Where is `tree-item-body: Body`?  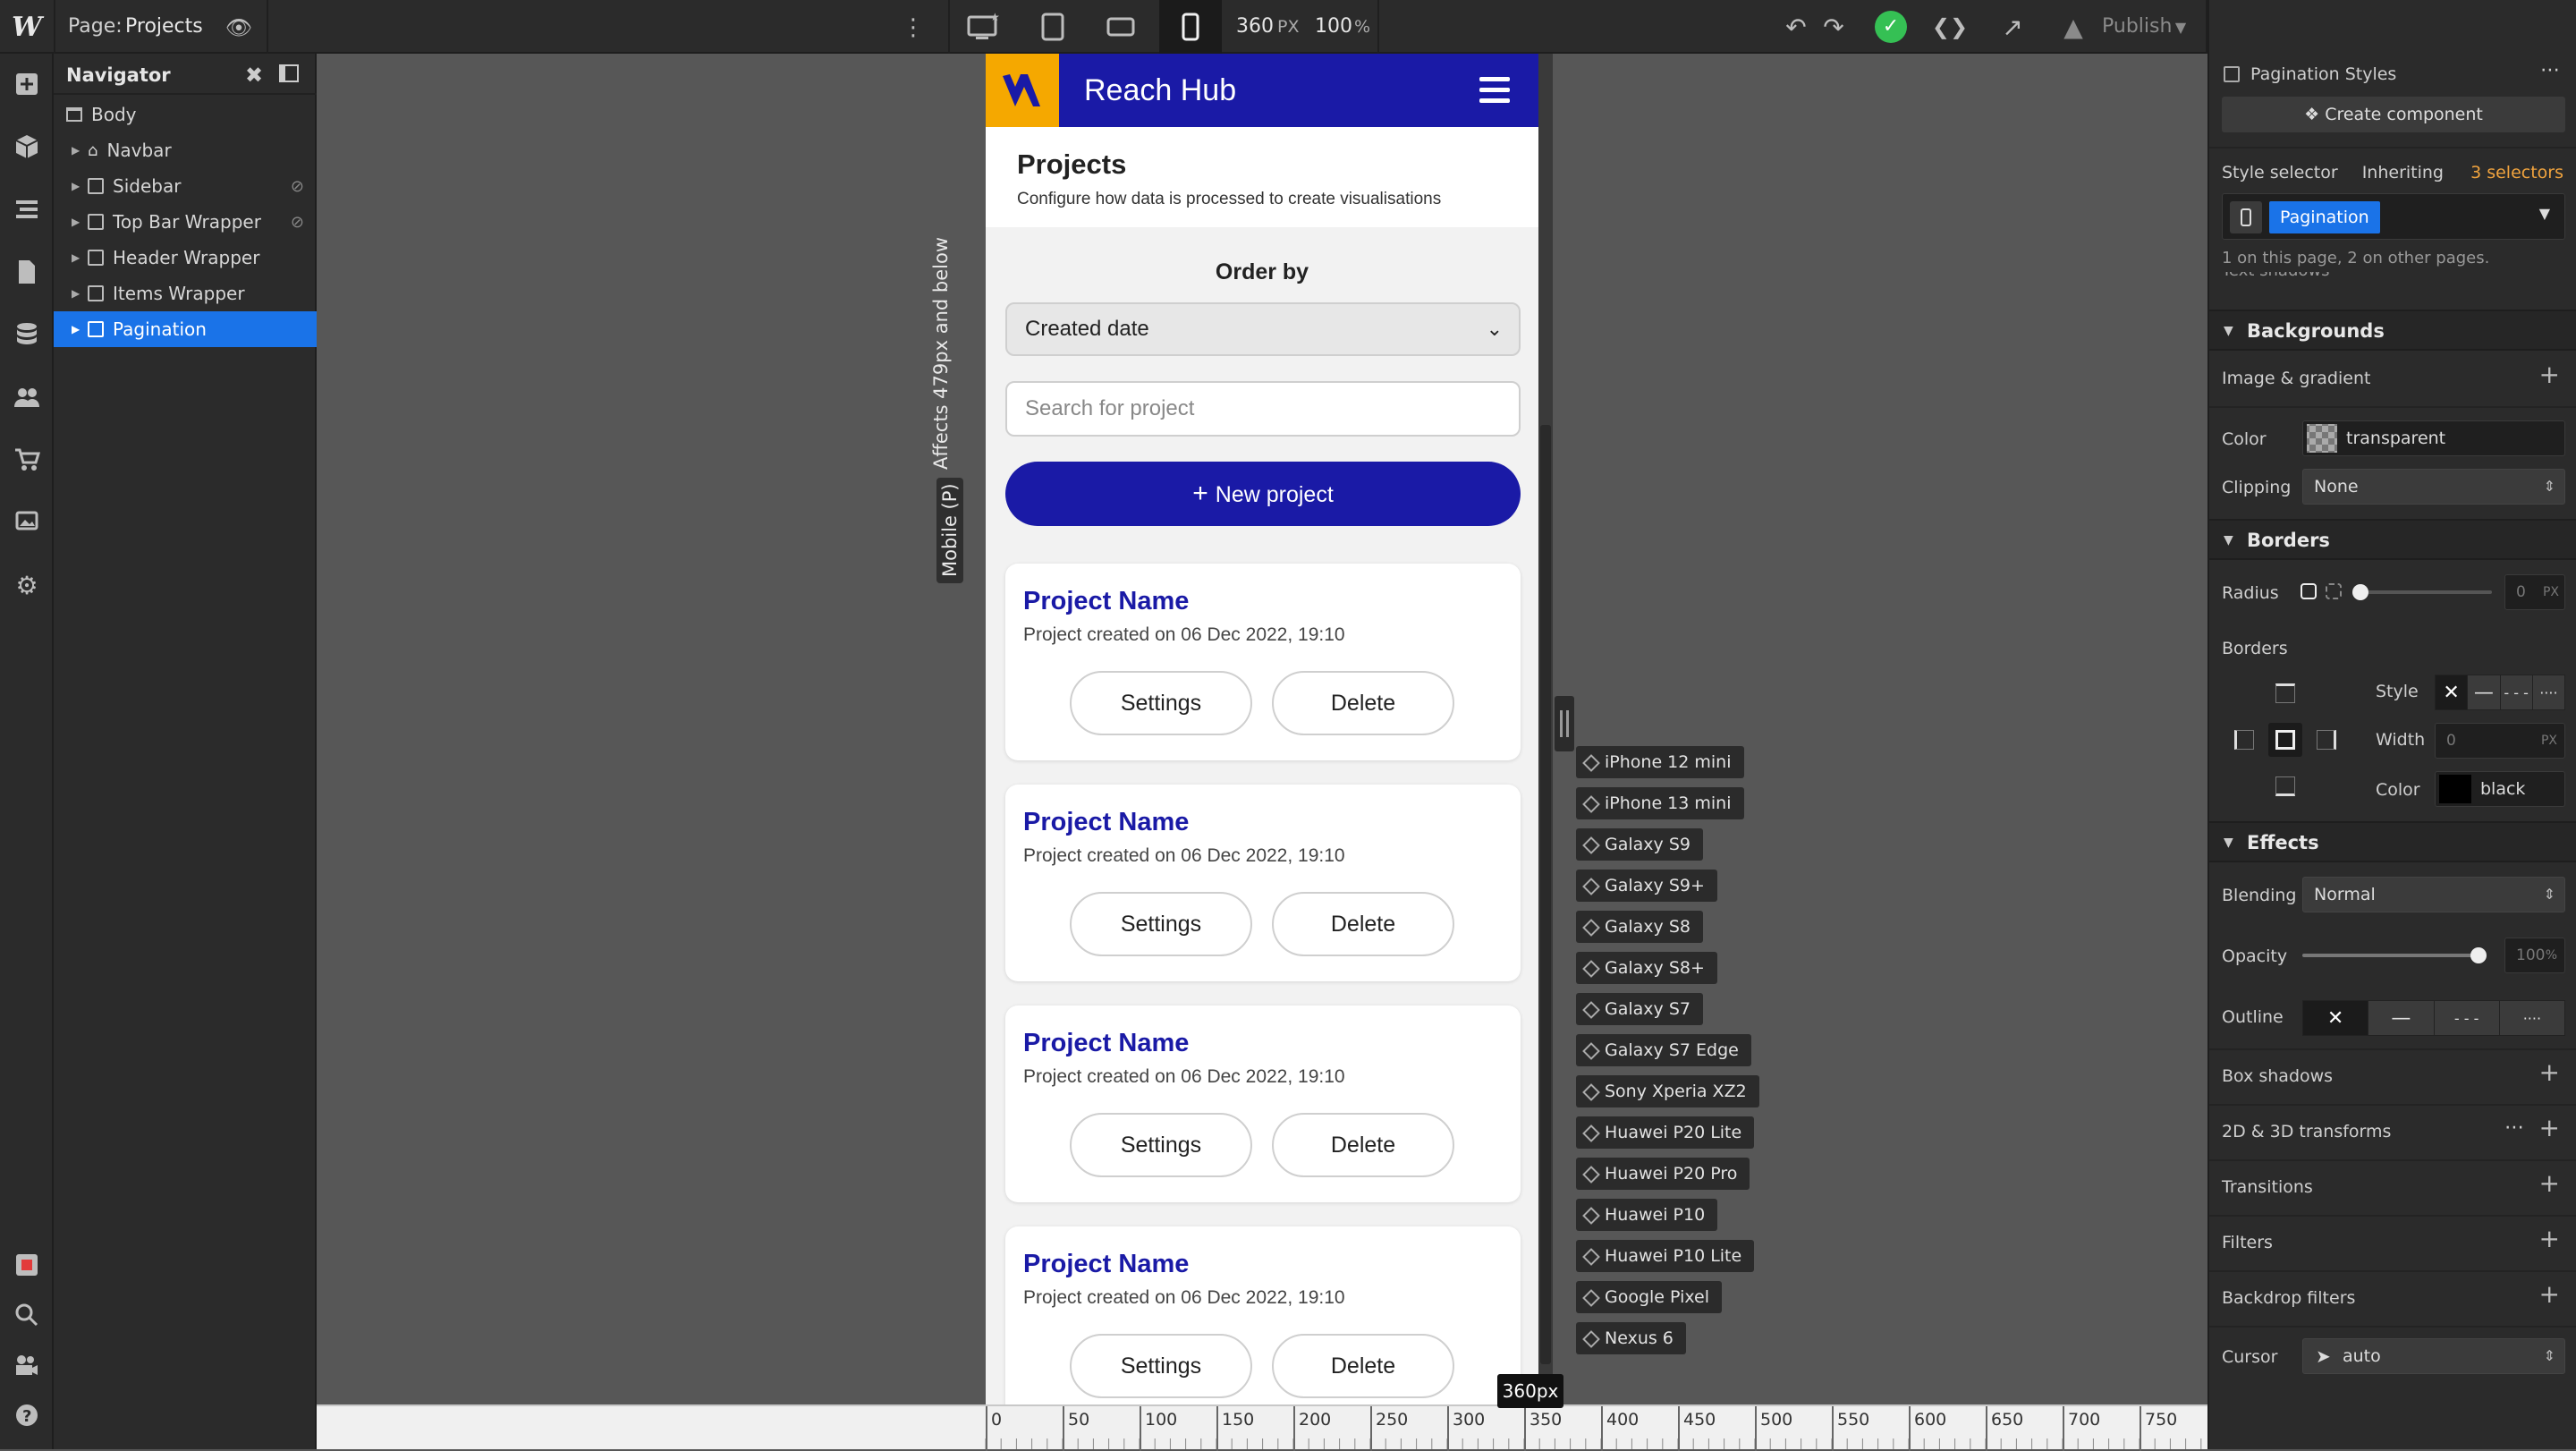
tree-item-body: Body is located at coordinates (185, 114).